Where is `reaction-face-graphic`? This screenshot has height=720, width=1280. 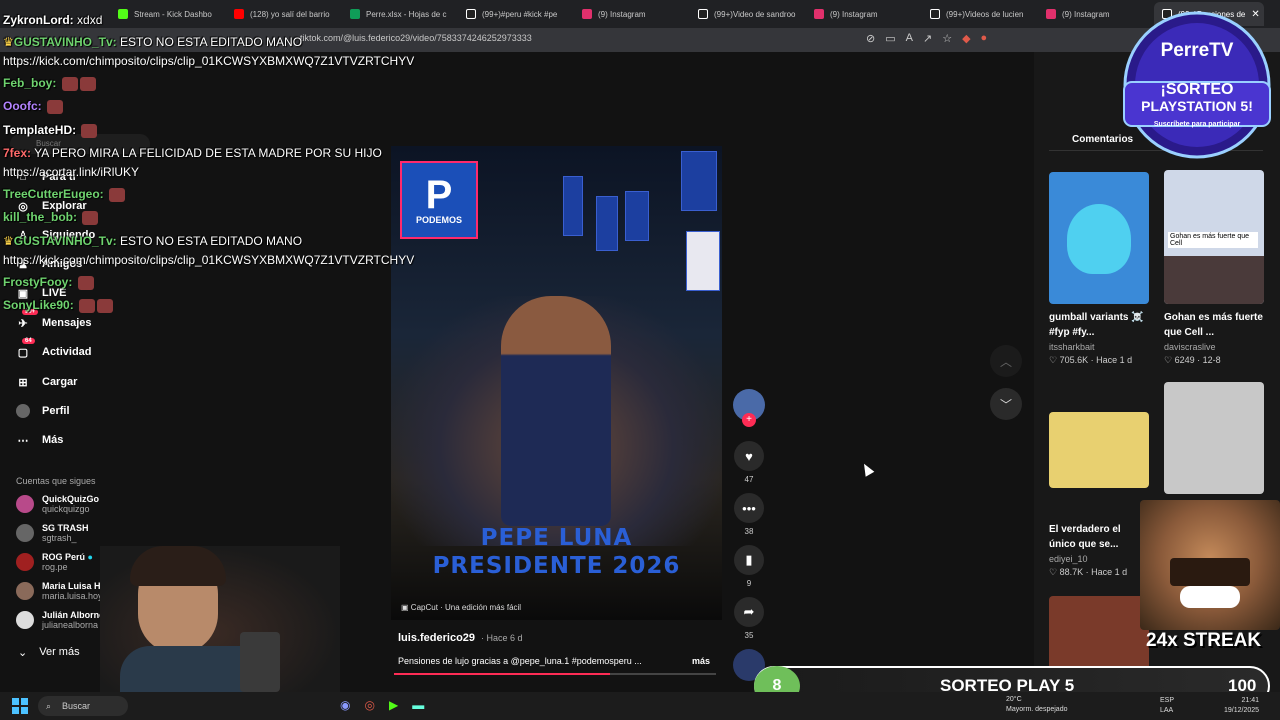
reaction-face-graphic is located at coordinates (1210, 565).